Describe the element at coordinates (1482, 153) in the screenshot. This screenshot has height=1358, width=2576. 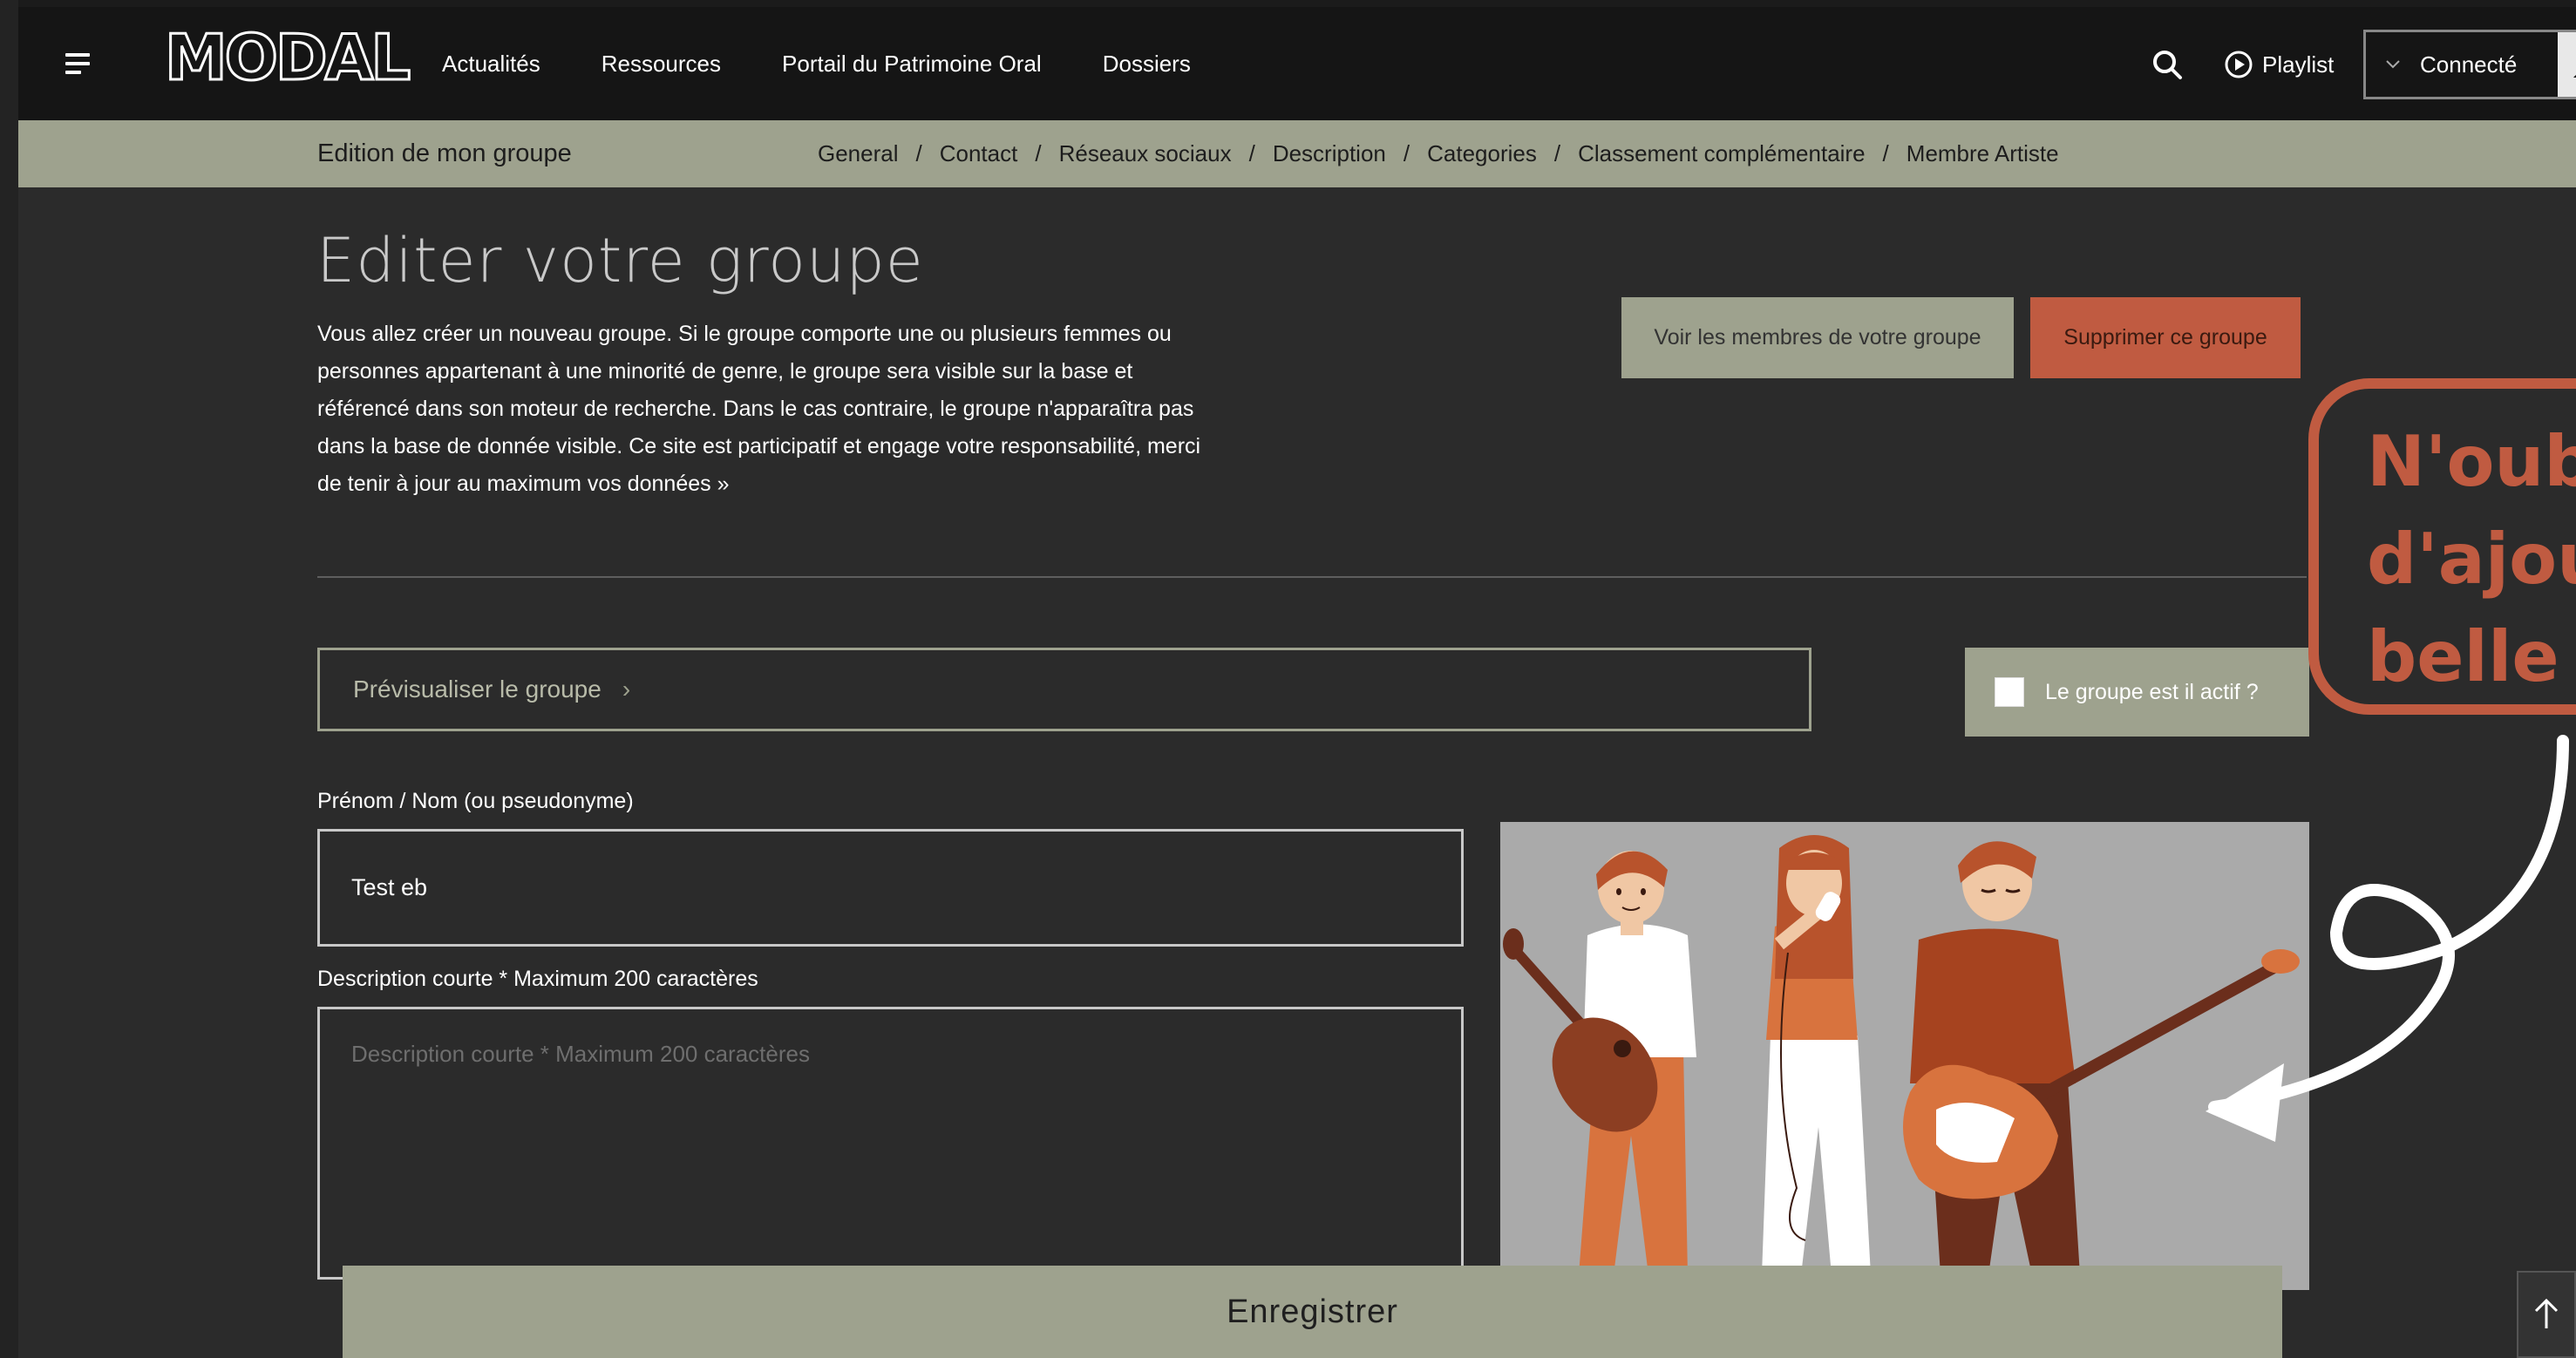
I see `section-link-categories: Categories` at that location.